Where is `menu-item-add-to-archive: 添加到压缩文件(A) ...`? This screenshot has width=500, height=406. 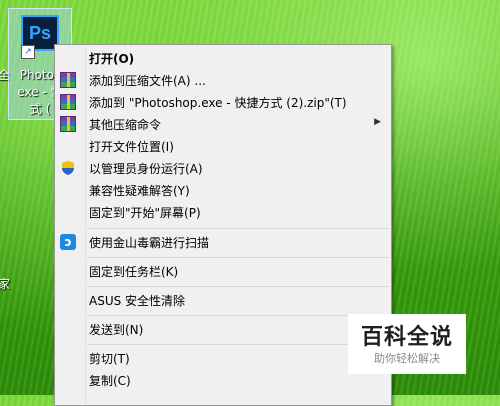
menu-item-add-to-archive: 添加到压缩文件(A) ... is located at coordinates (223, 80).